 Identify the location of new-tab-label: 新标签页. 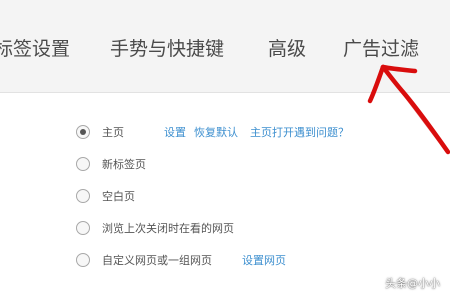
(124, 164).